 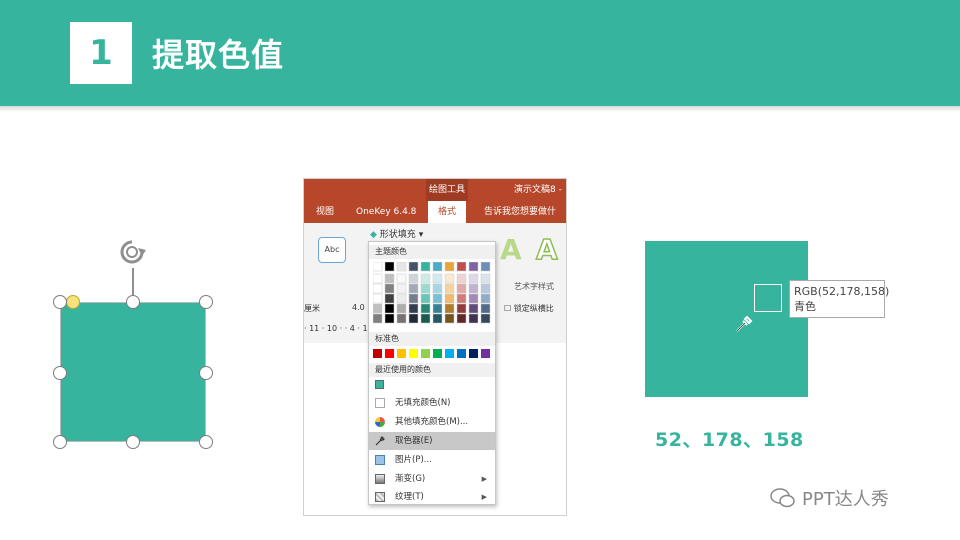 What do you see at coordinates (206, 442) in the screenshot?
I see `resize-handle-br` at bounding box center [206, 442].